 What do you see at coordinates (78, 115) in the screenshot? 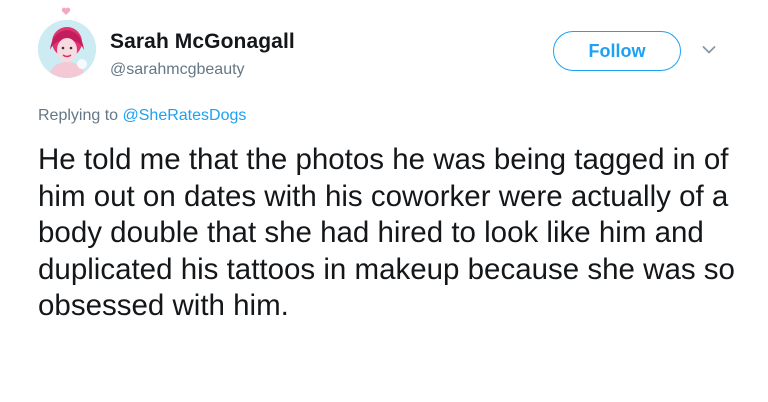
I see `replying-to-label: Replying to` at bounding box center [78, 115].